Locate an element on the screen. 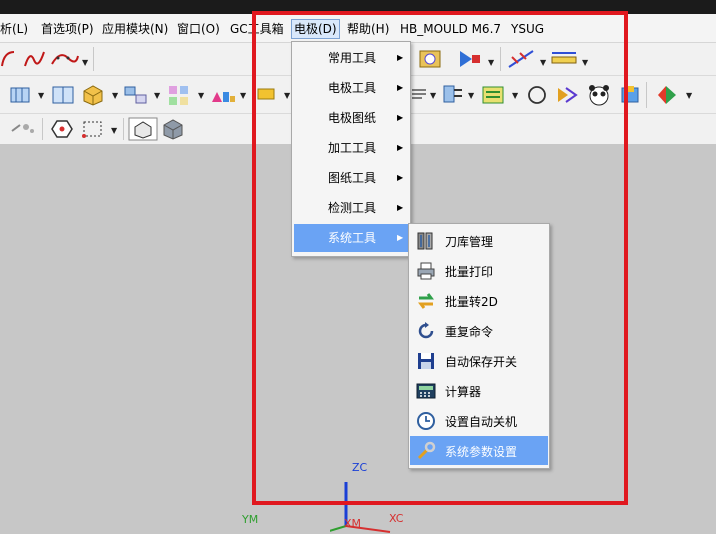 The image size is (716, 534). assembly-icon is located at coordinates (136, 95).